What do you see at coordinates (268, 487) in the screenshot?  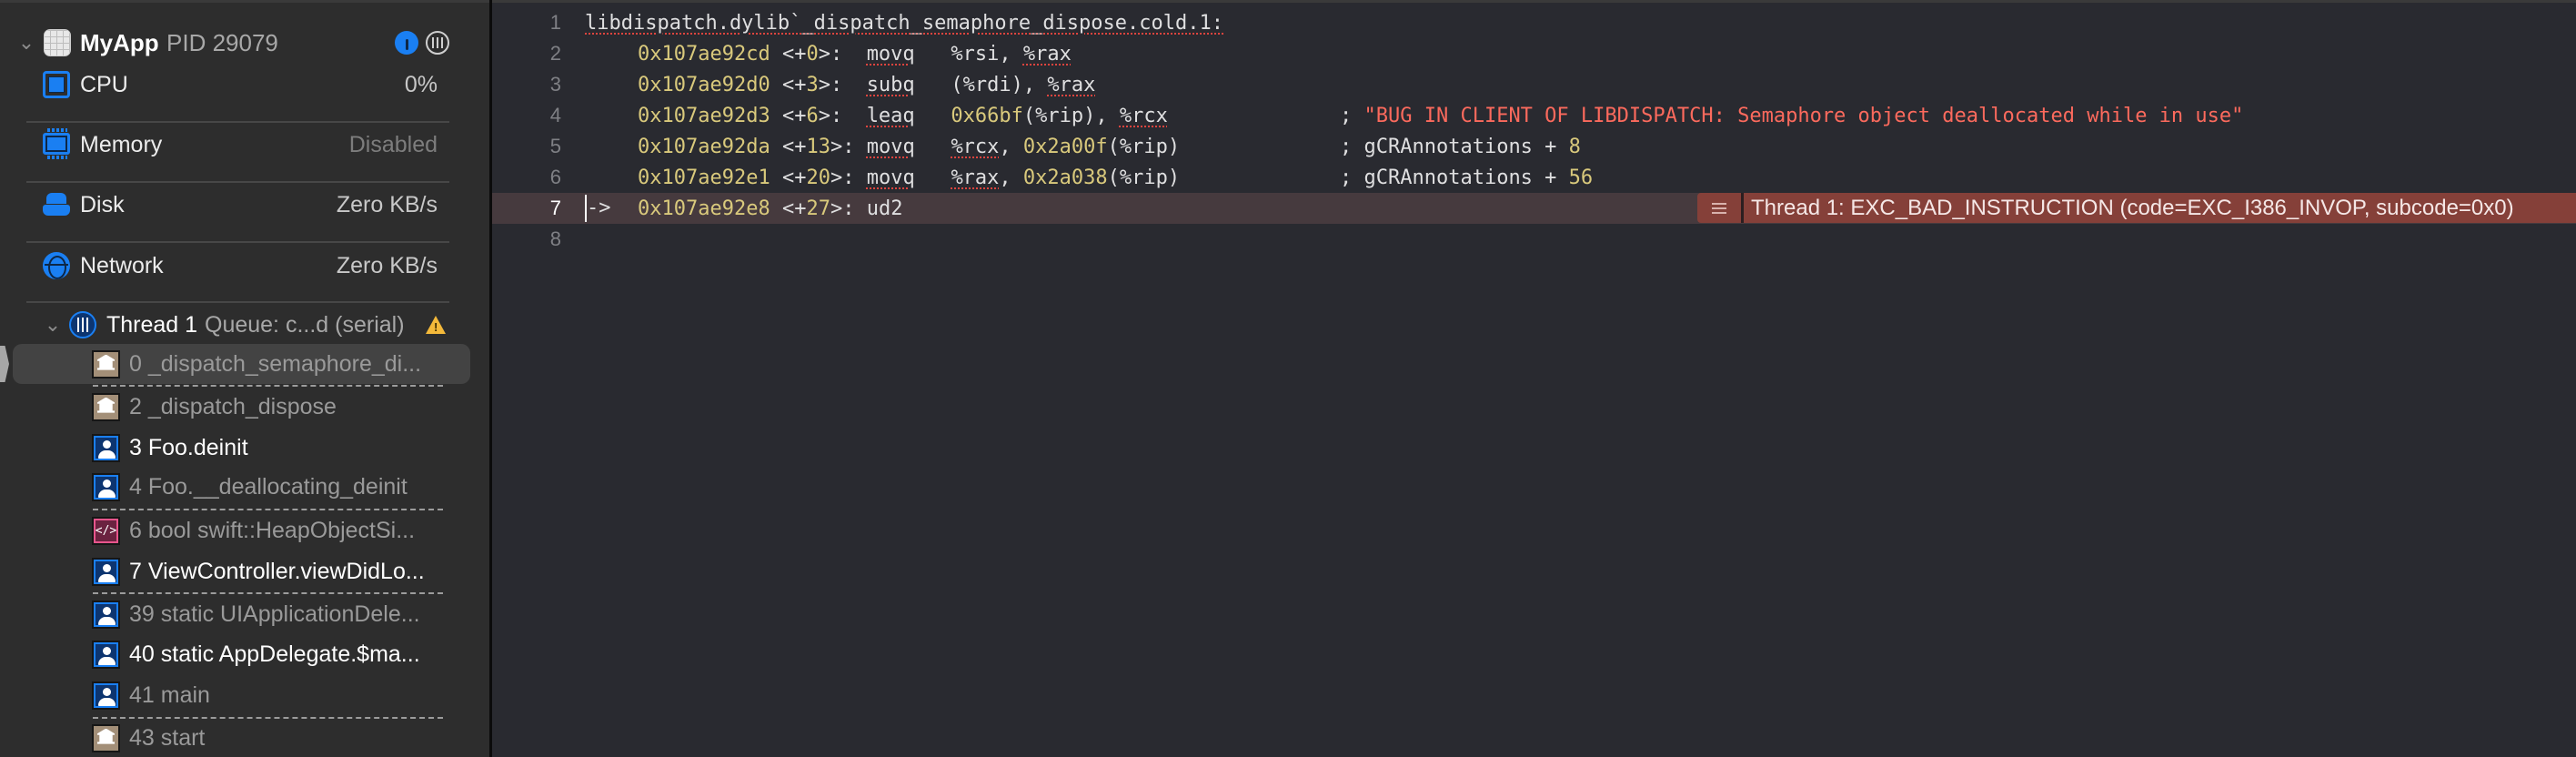 I see `frame-label: 4 Foo.__deallocating_deinit` at bounding box center [268, 487].